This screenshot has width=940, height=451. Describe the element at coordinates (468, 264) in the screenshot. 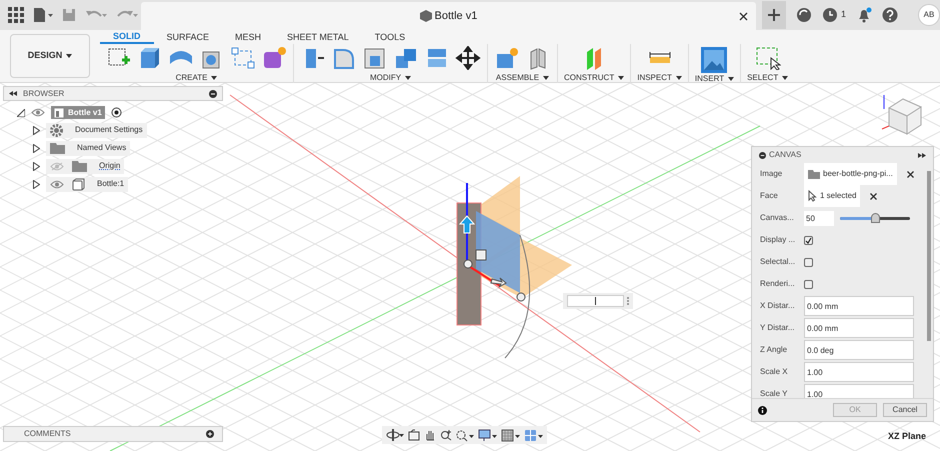

I see `origin-handle` at that location.